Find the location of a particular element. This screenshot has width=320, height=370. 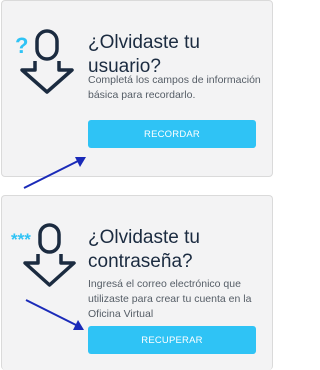

person-question-icon: ? is located at coordinates (44, 61).